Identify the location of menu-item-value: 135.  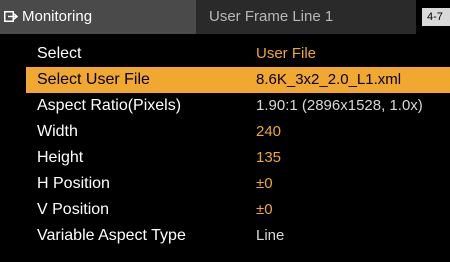
(269, 157).